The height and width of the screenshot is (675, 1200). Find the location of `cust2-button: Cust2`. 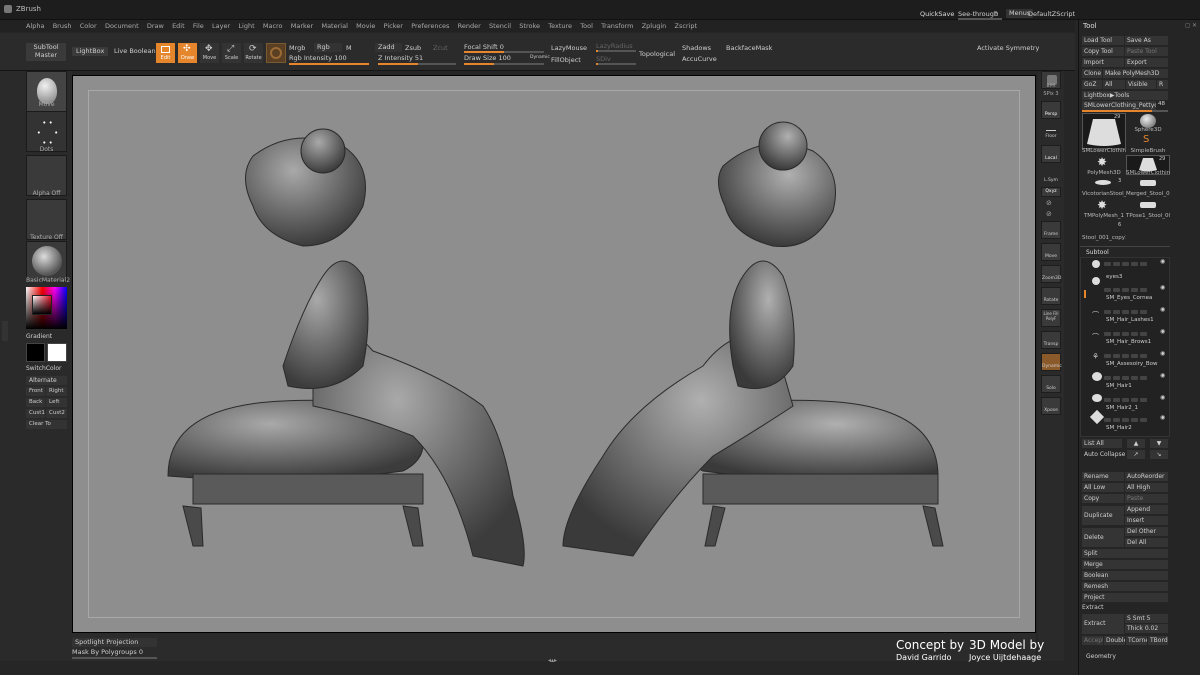

cust2-button: Cust2 is located at coordinates (56, 413).